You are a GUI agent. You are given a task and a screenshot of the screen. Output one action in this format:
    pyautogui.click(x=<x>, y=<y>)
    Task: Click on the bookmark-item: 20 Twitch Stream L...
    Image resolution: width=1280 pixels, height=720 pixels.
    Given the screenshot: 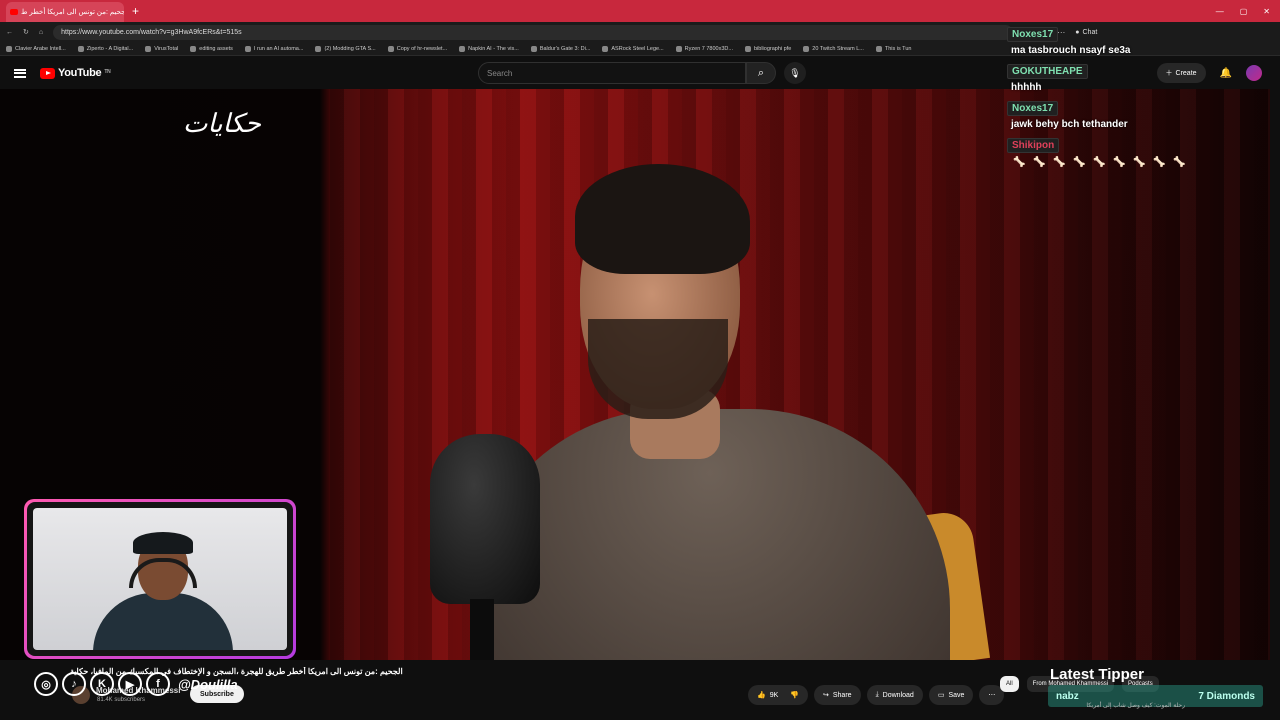 What is the action you would take?
    pyautogui.click(x=833, y=48)
    